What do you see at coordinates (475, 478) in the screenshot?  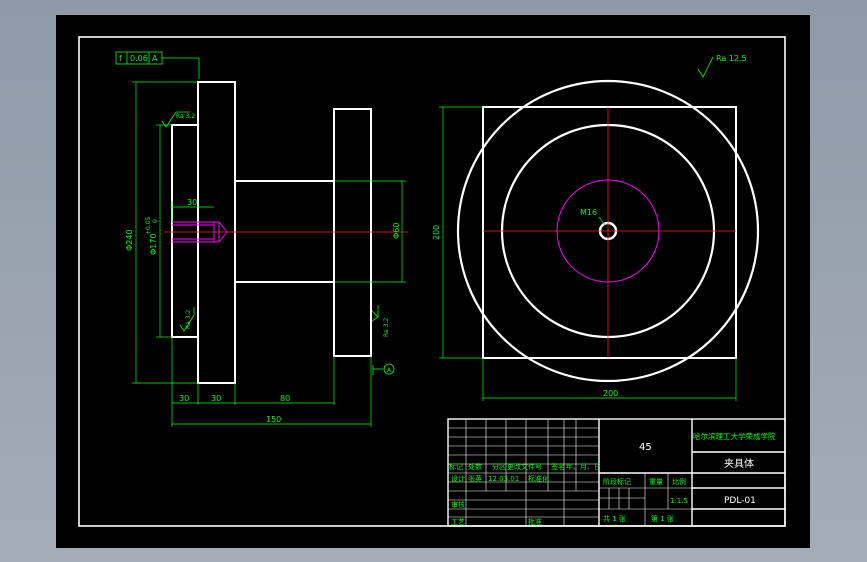 I see `designer-name: 张英` at bounding box center [475, 478].